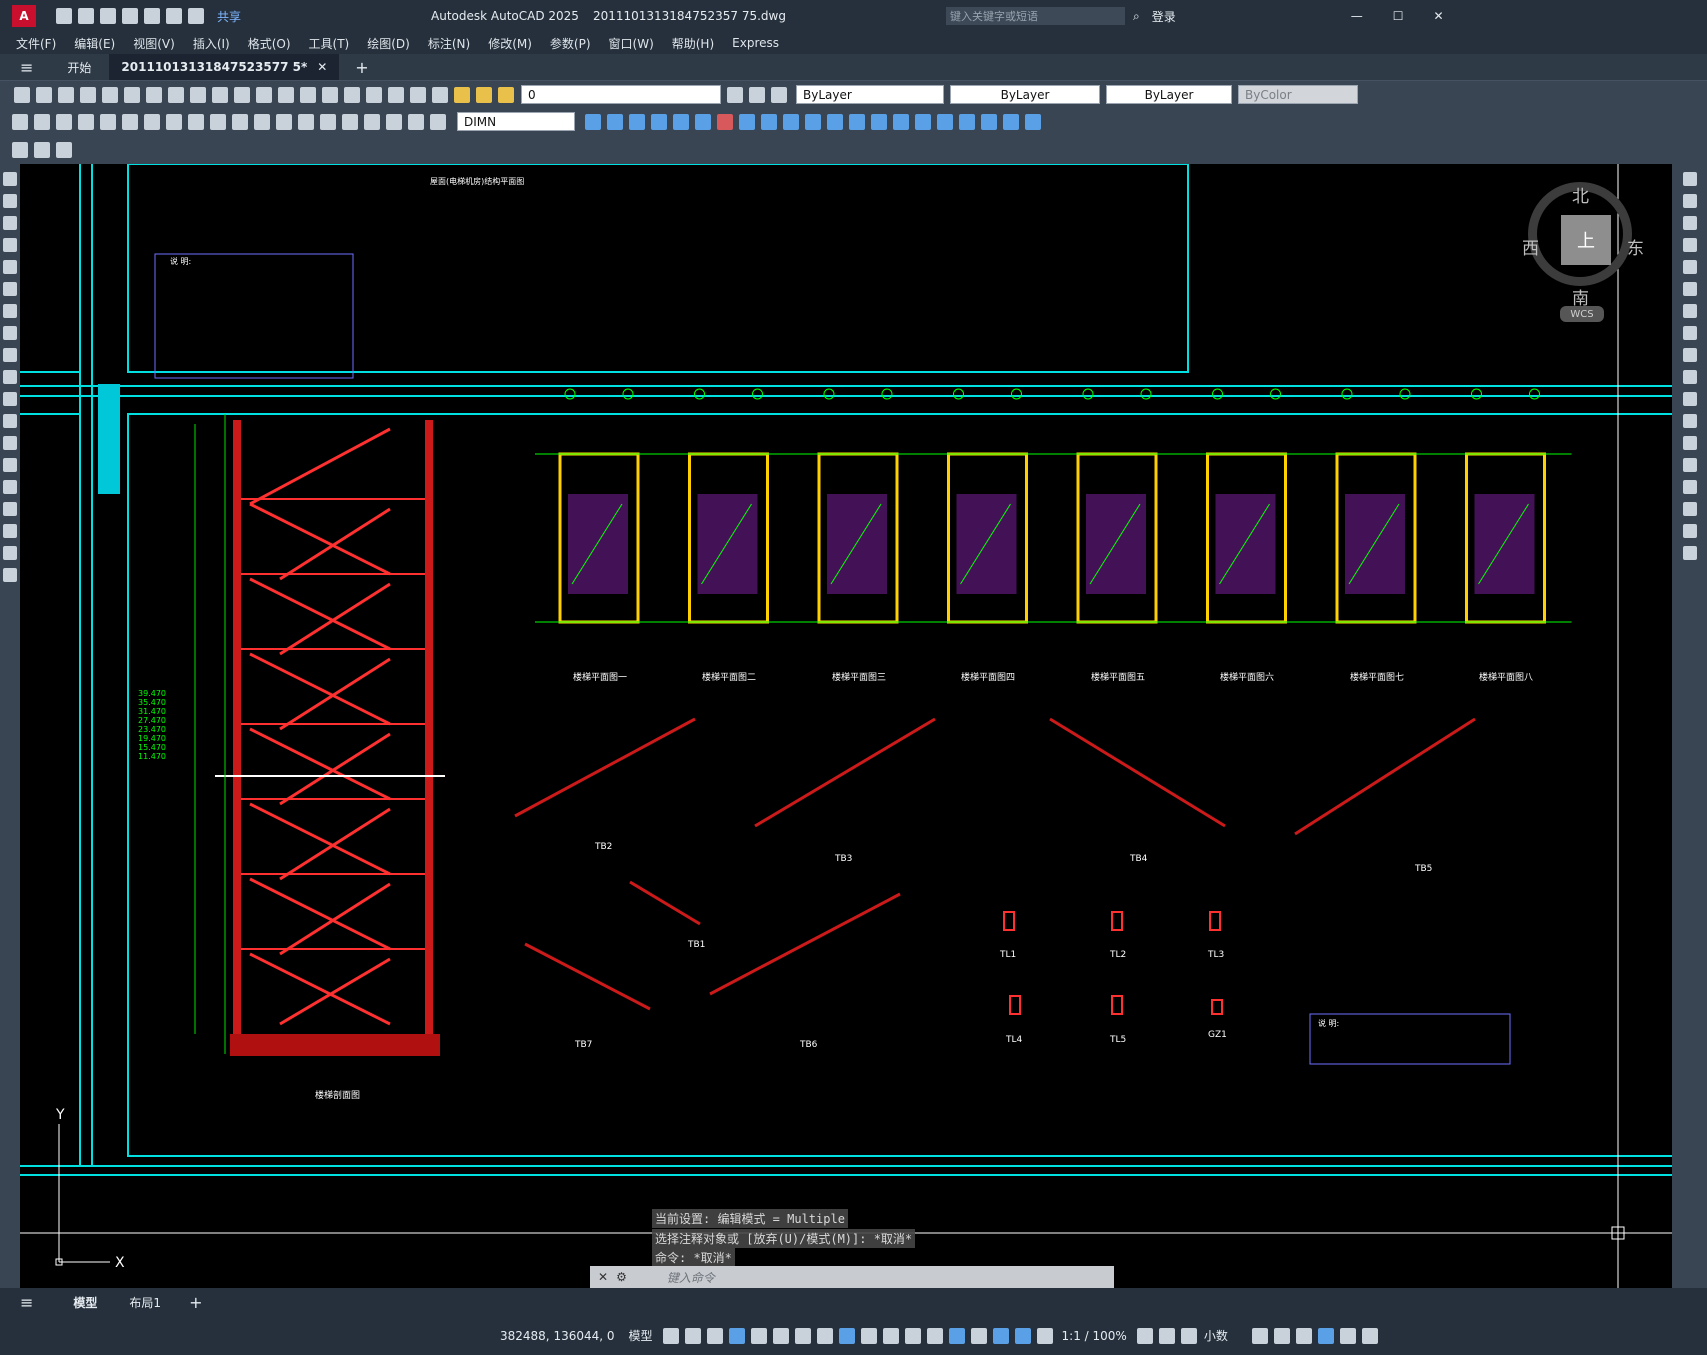  Describe the element at coordinates (791, 121) in the screenshot. I see `stretch-icon` at that location.